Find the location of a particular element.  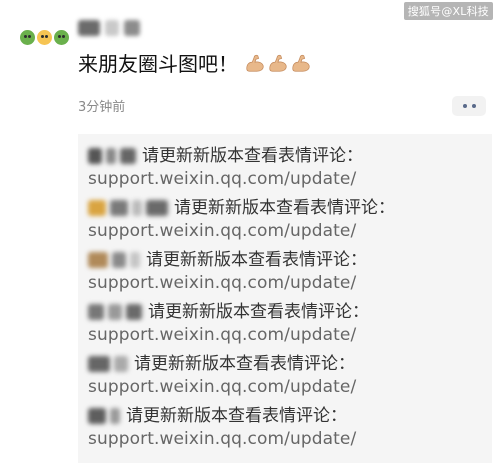

post-content: 来朋友圈斗图吧！ is located at coordinates (195, 62).